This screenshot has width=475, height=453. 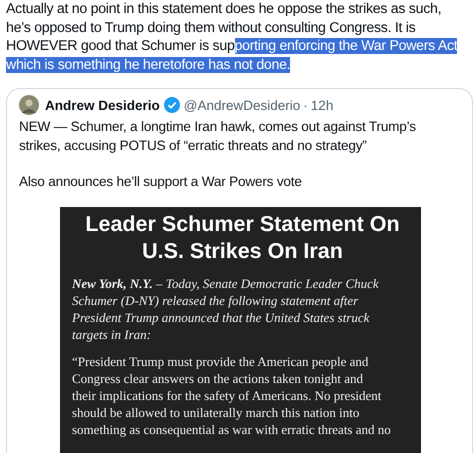 I want to click on quoted-post-text: NEW — Schumer, a longtime Iran hawk, comes out against Trump’s strikes, accusing POTUS of “erratic threats and no strategy”, so click(x=218, y=136).